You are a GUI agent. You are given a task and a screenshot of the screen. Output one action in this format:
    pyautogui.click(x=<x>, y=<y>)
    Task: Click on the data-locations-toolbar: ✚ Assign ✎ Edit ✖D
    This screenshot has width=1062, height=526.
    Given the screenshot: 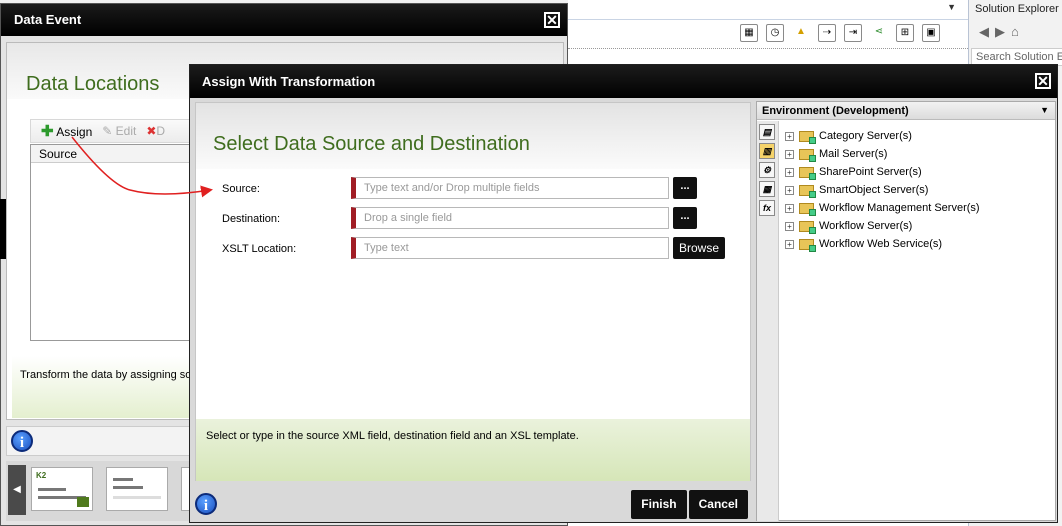 What is the action you would take?
    pyautogui.click(x=115, y=131)
    